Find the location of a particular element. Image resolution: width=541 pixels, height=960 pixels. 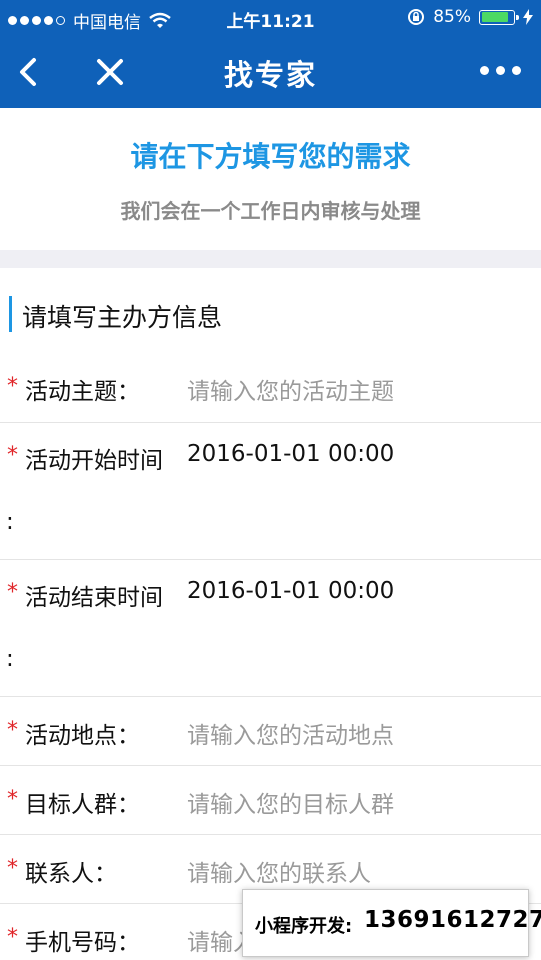

form-row-end-time: * 活动结束时间 2016-01-01 00:00 : is located at coordinates (270, 628).